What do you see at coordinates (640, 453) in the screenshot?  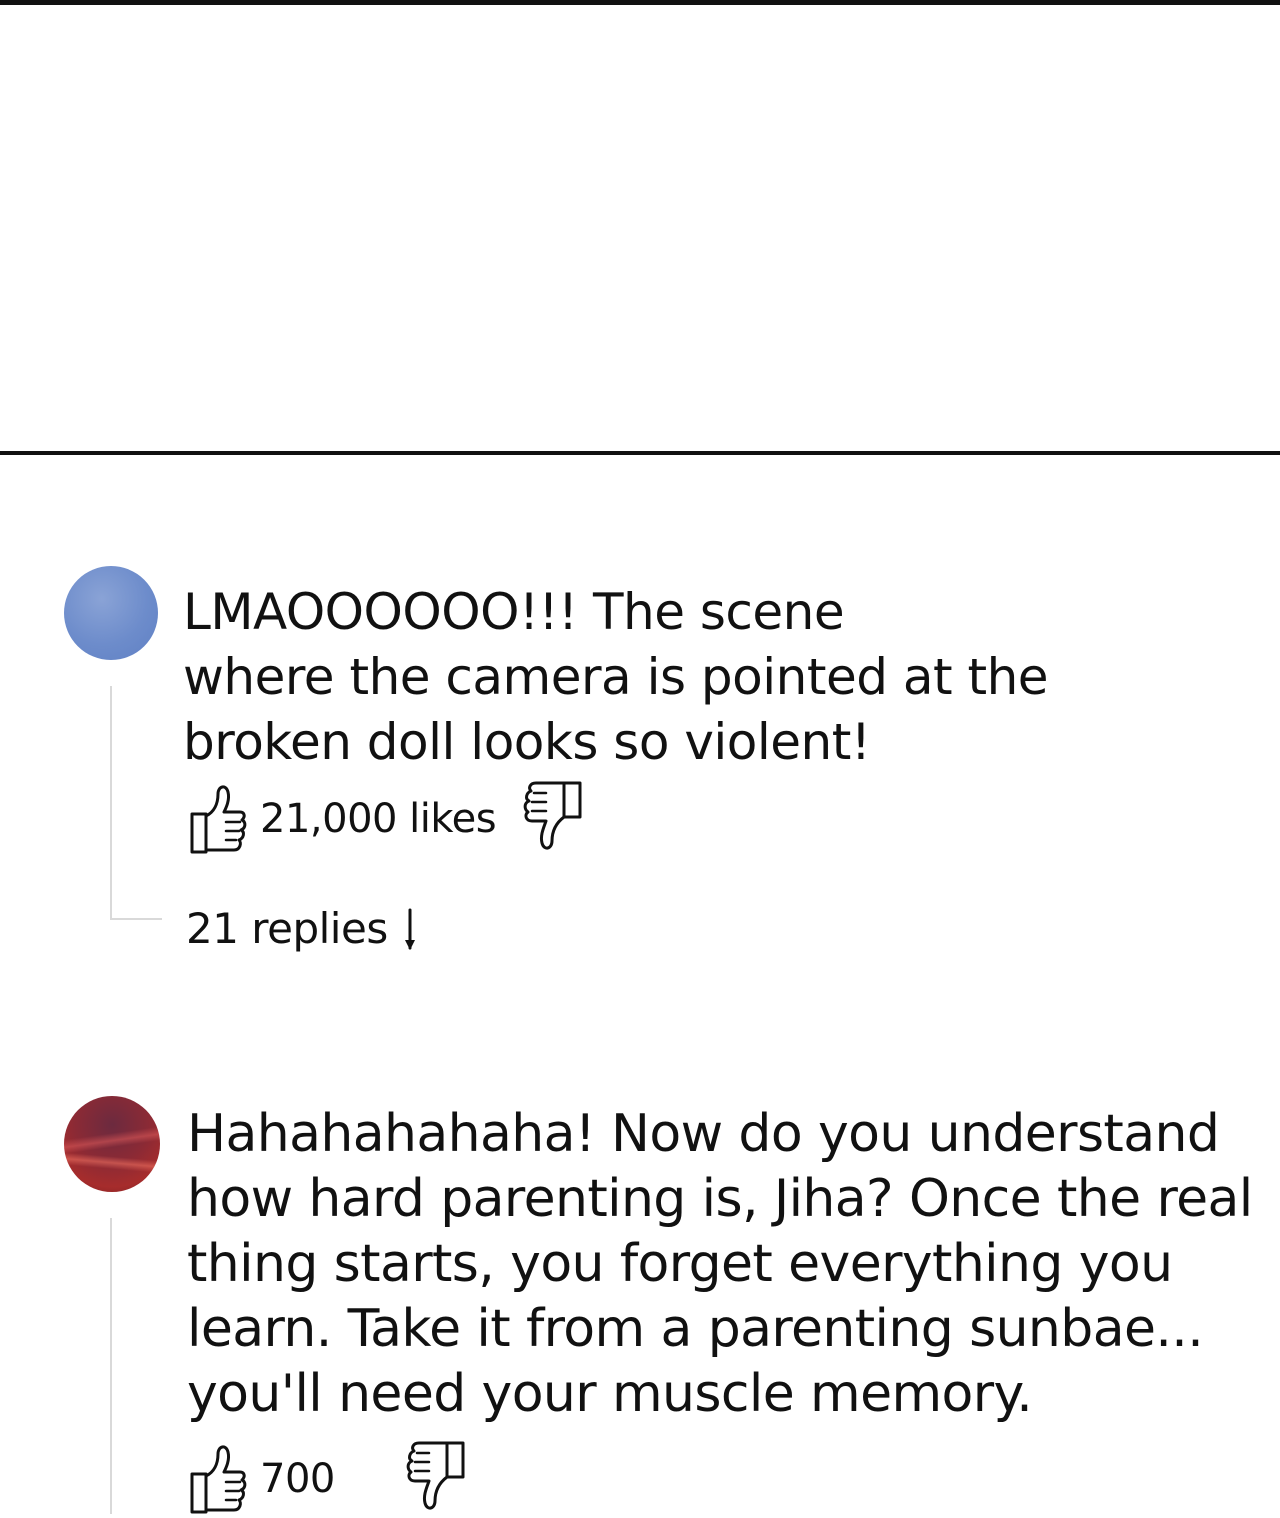 I see `panel-divider` at bounding box center [640, 453].